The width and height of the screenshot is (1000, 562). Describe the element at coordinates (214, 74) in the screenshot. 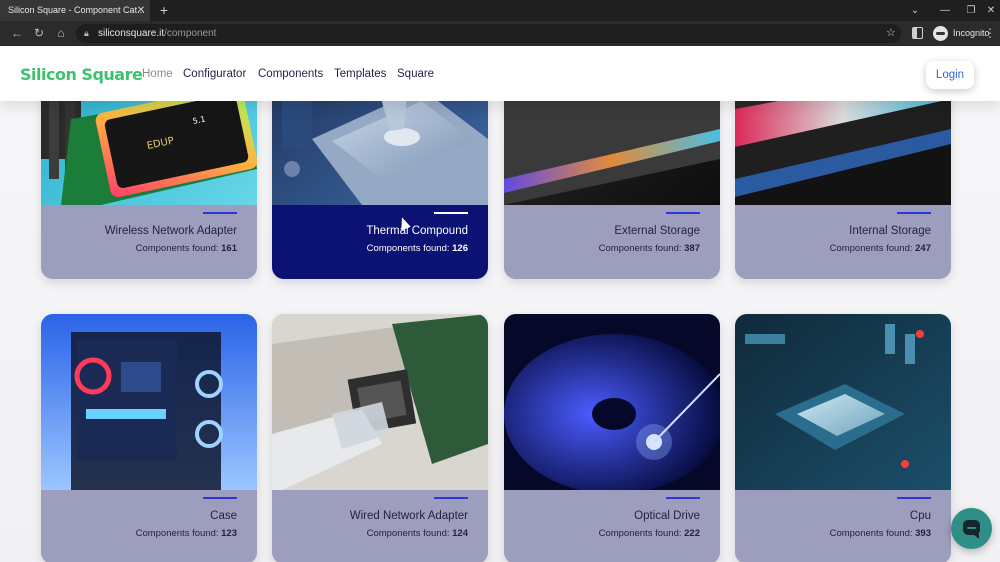

I see `nav-configurator: Configurator` at that location.